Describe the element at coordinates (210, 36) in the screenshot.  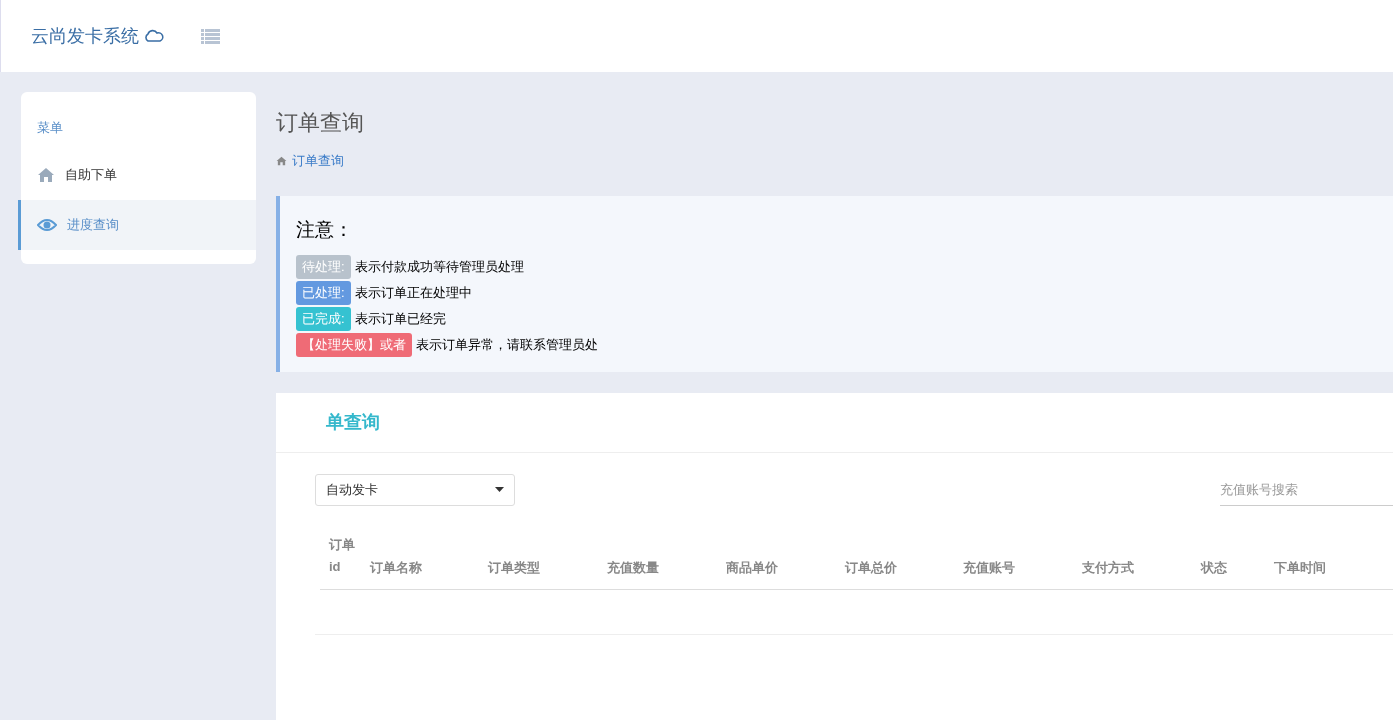
I see `menu-icon` at that location.